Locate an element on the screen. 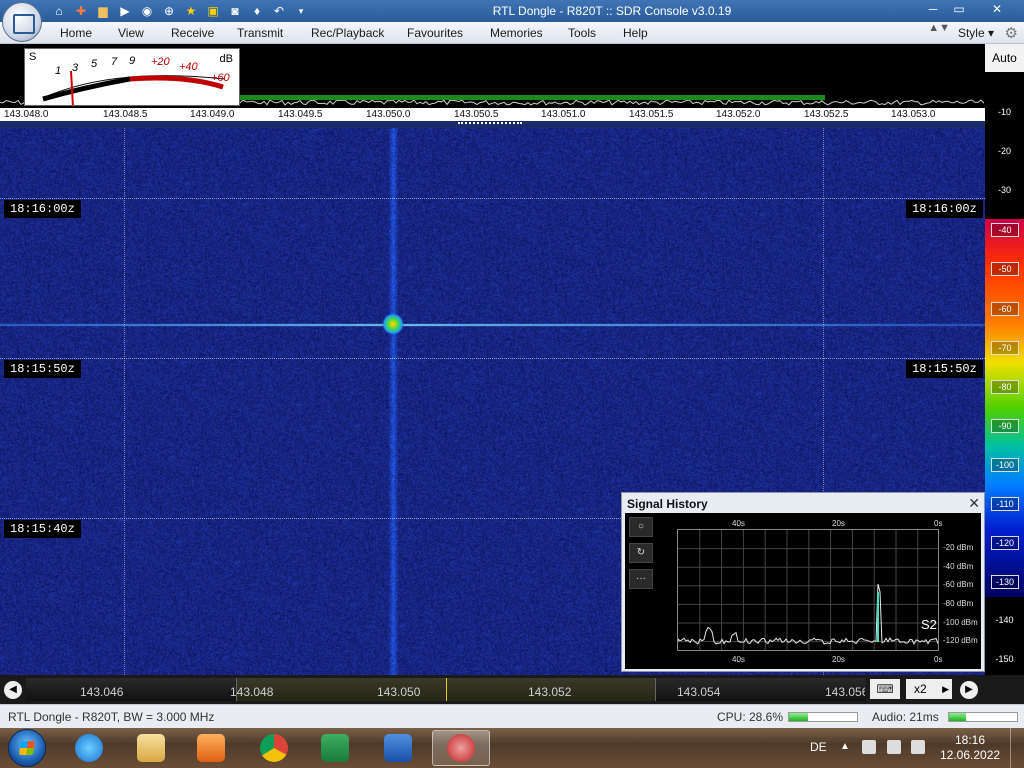 The height and width of the screenshot is (768, 1024). internet-explorer-icon is located at coordinates (89, 748).